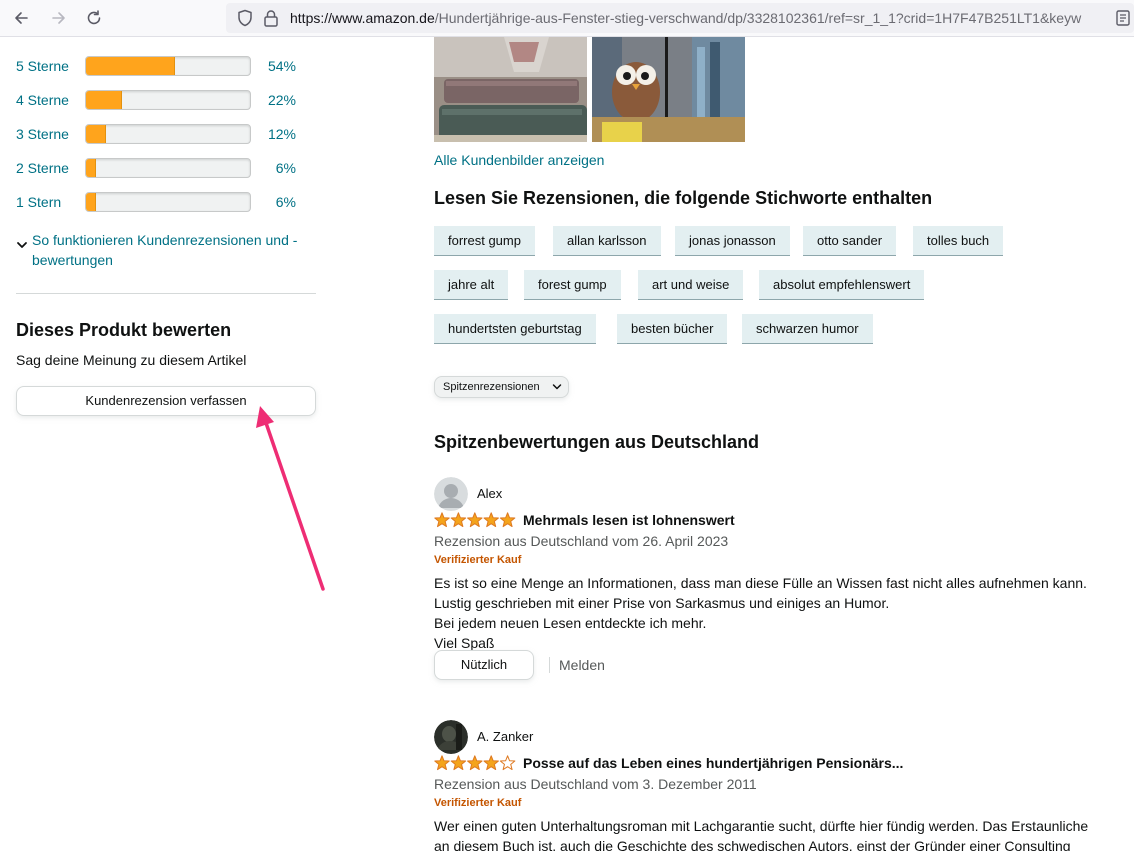  Describe the element at coordinates (732, 241) in the screenshot. I see `keyword-chip: jonas jonasson` at that location.